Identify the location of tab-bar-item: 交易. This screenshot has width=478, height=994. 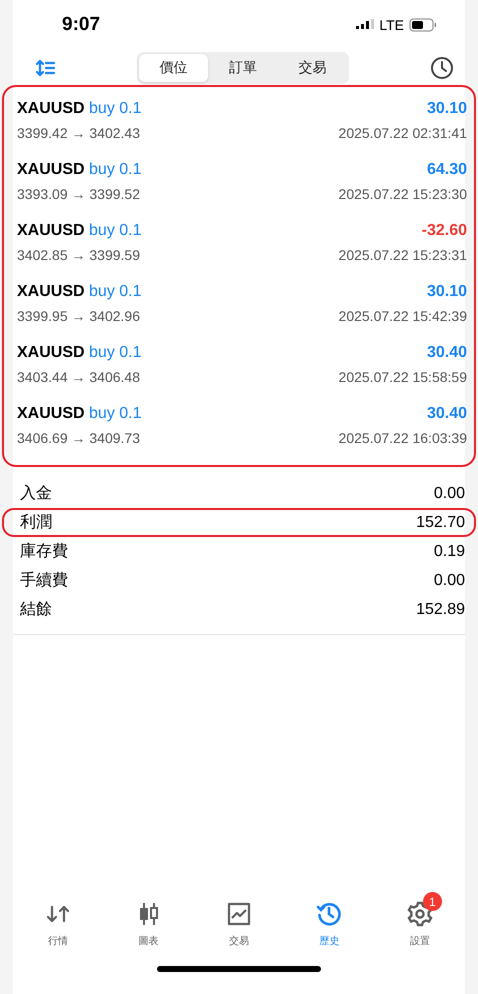
(239, 919).